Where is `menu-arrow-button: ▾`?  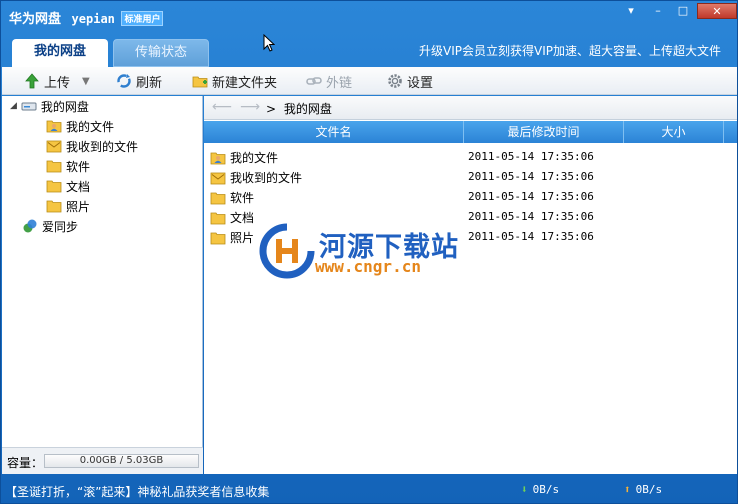 menu-arrow-button: ▾ is located at coordinates (631, 11).